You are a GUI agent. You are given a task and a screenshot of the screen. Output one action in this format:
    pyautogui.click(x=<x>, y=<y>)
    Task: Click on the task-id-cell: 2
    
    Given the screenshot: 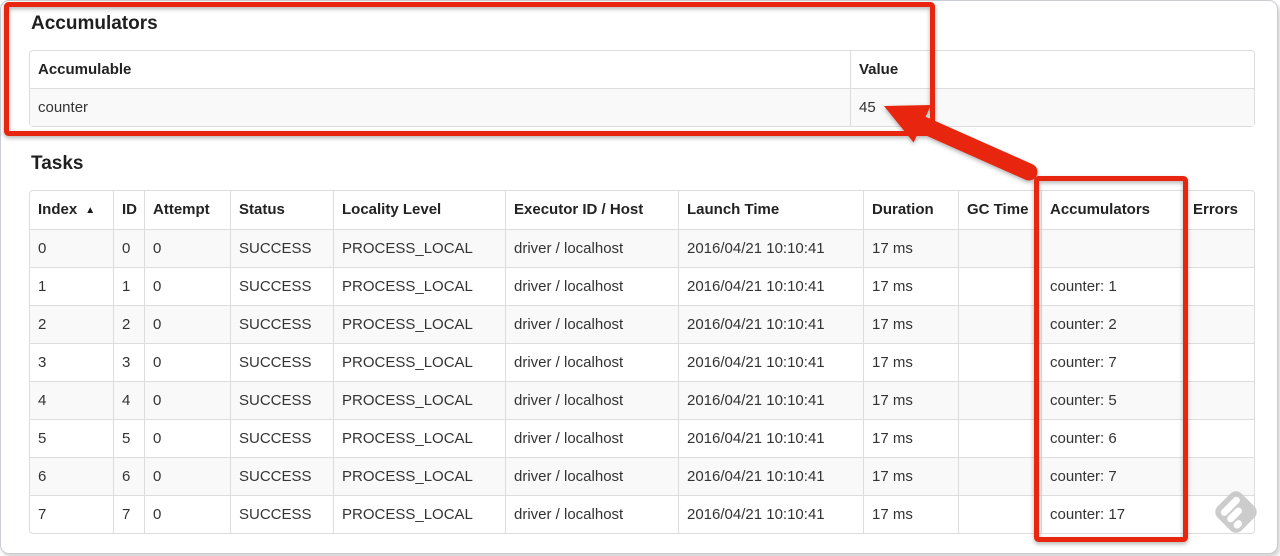 What is the action you would take?
    pyautogui.click(x=128, y=324)
    